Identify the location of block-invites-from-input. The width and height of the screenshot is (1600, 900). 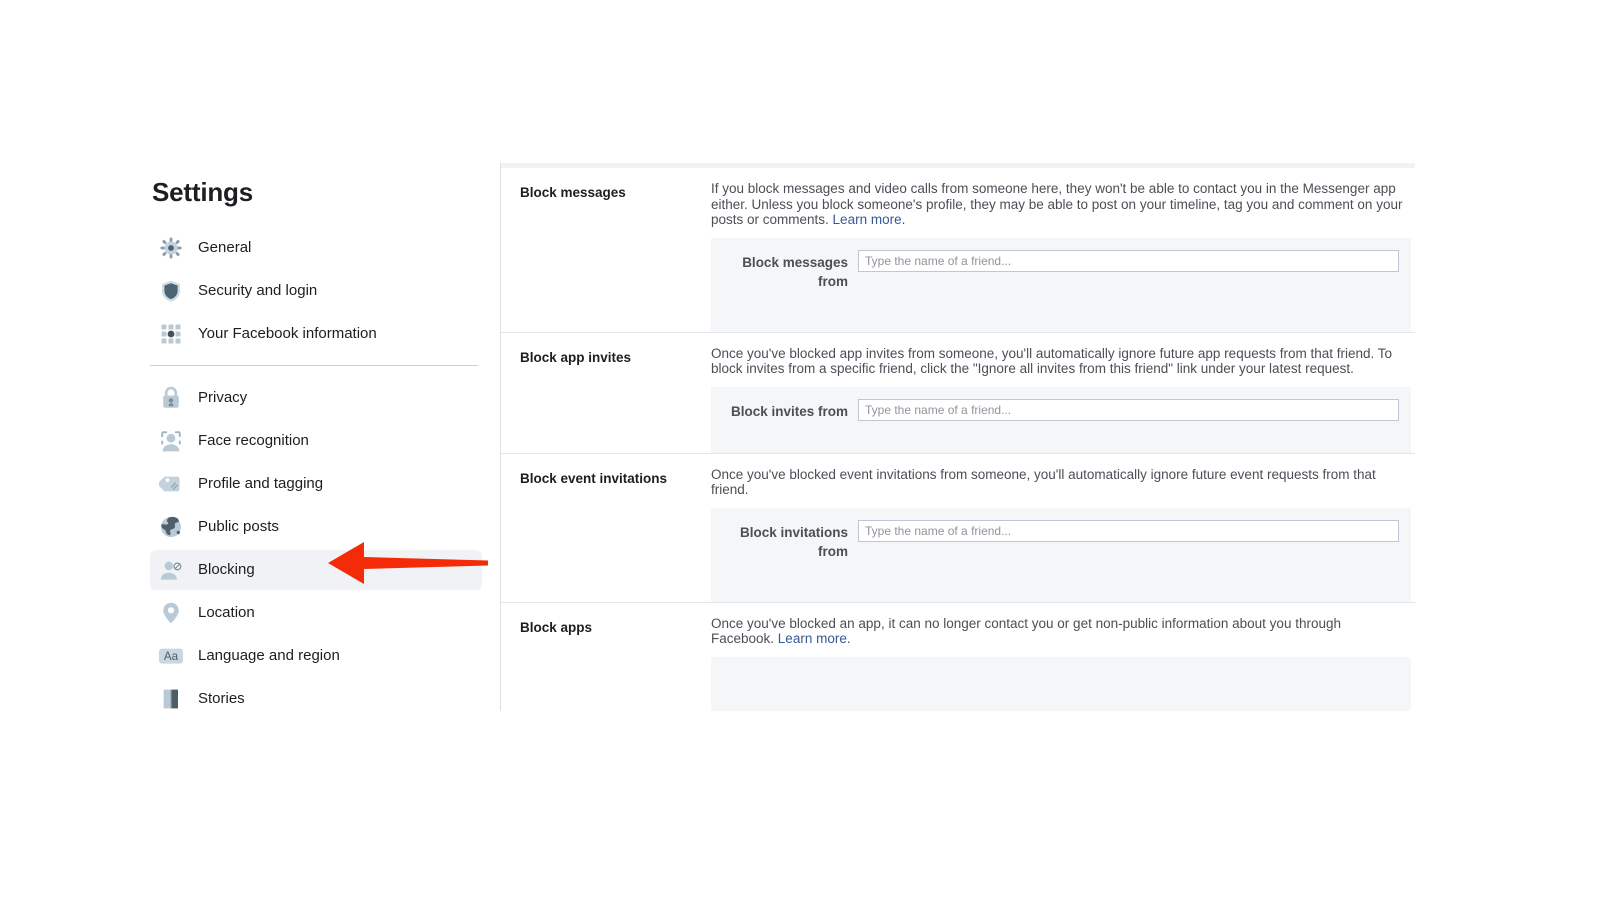
(1128, 409).